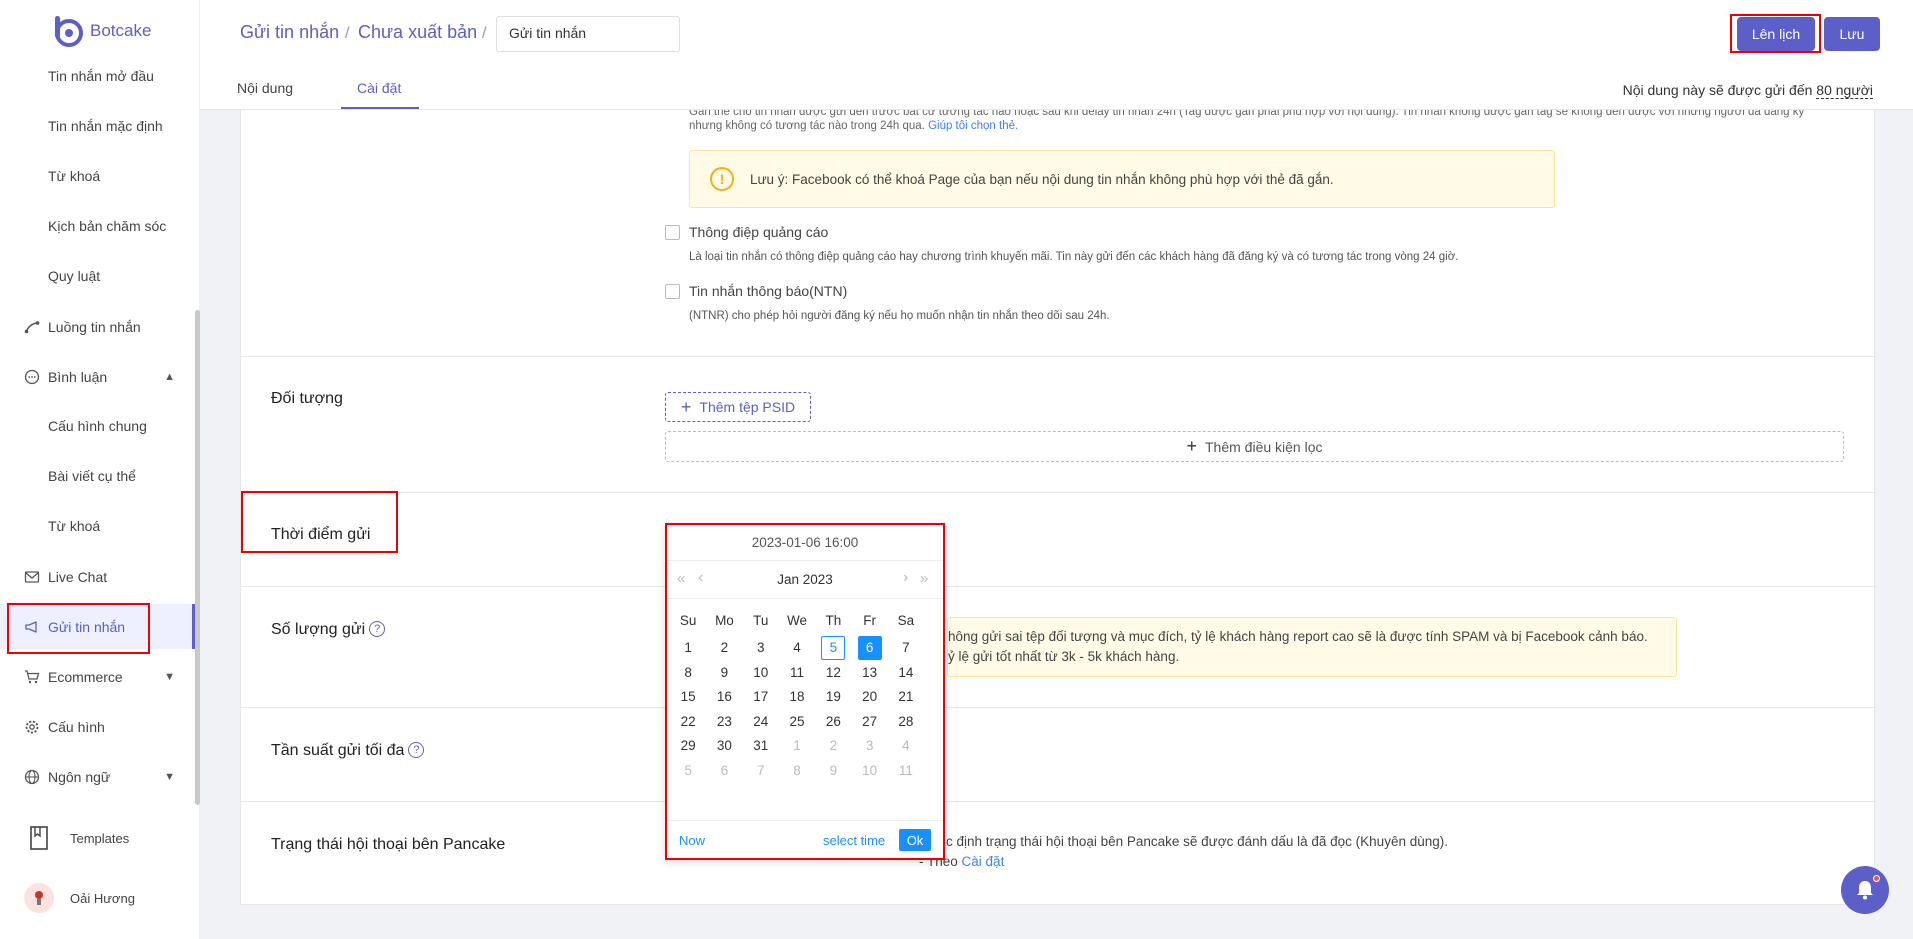 This screenshot has width=1913, height=939. I want to click on sidebar-user: Oải Hương, so click(97, 898).